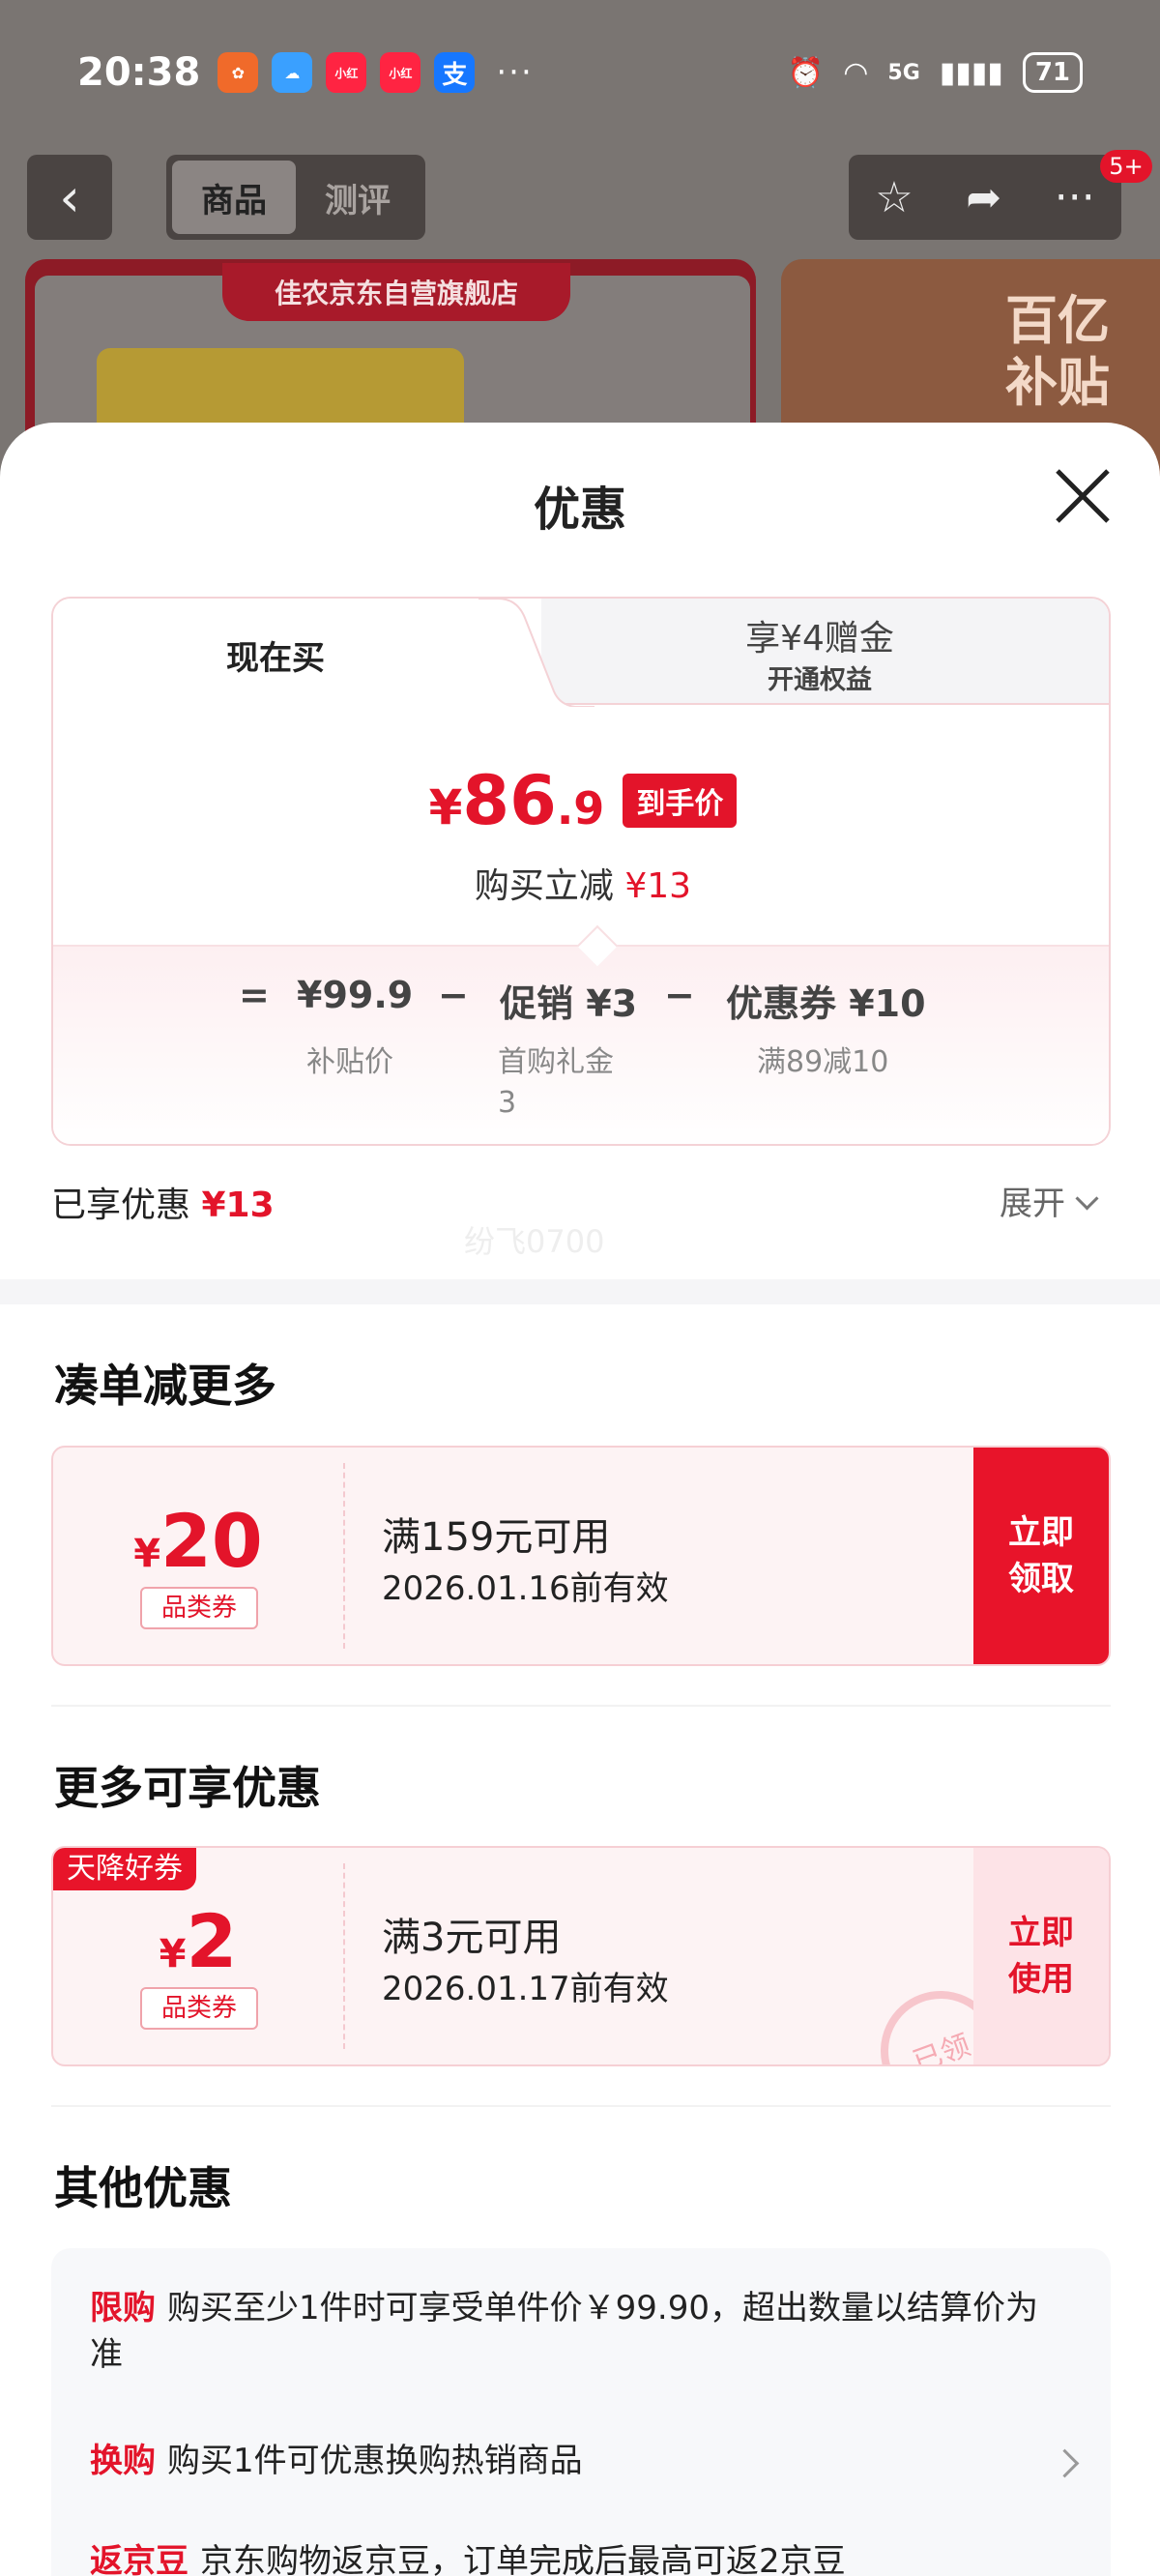  What do you see at coordinates (536, 653) in the screenshot?
I see `tab-slant-shape` at bounding box center [536, 653].